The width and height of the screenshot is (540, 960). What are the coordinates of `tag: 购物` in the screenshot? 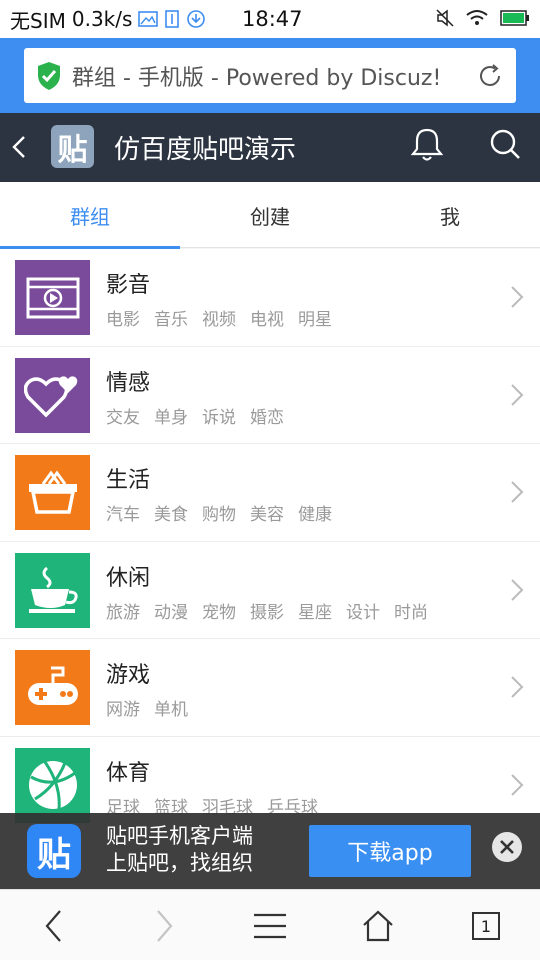 It's located at (219, 512).